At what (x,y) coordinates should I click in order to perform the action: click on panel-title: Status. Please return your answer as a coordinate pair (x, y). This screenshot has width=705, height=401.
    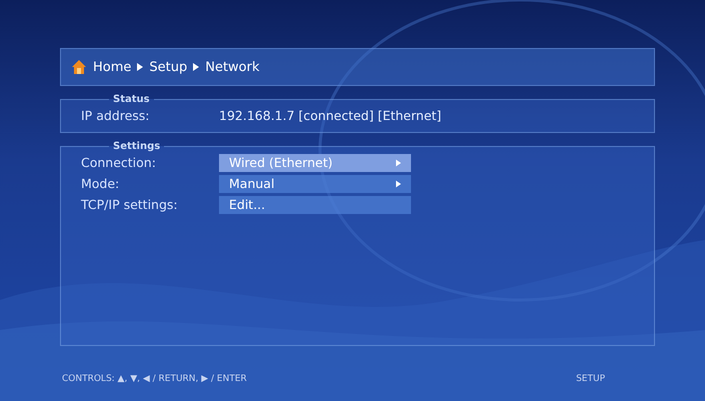
    Looking at the image, I should click on (131, 99).